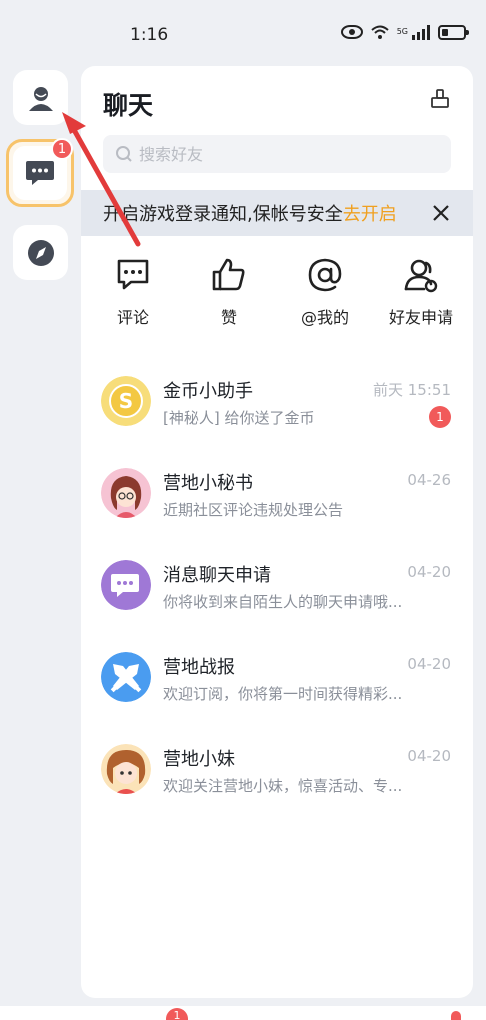  I want to click on conversation-item-camp-girl: 营地小妹 欢迎关注营地小妹，惊喜活动、专... 04-20, so click(277, 770).